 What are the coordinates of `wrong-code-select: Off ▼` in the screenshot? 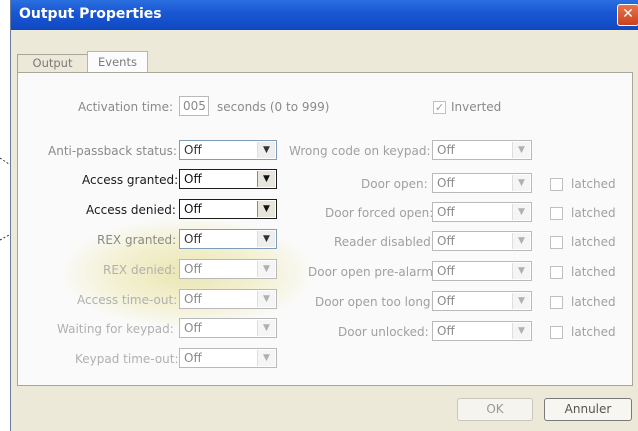 It's located at (482, 150).